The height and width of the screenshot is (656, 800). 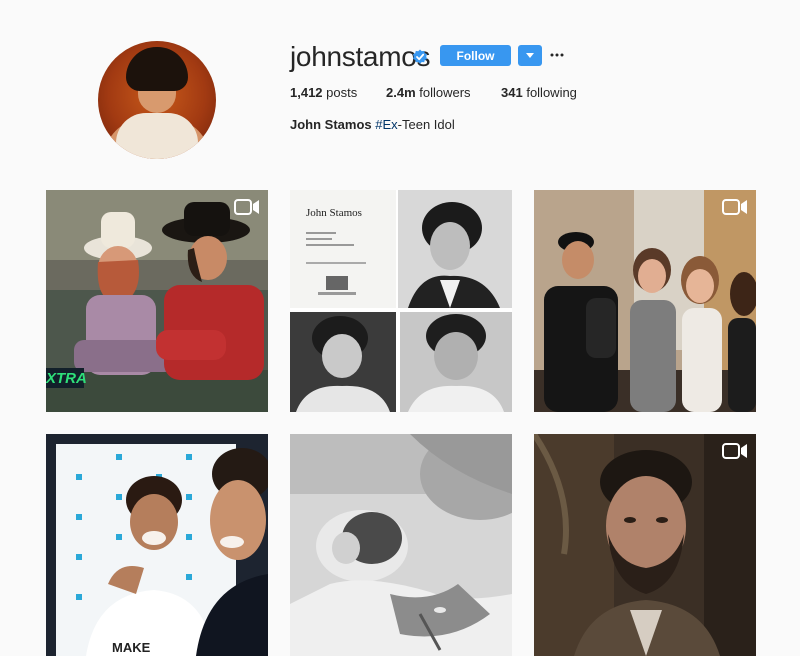 I want to click on stat-followers: 2.4m followers, so click(x=428, y=93).